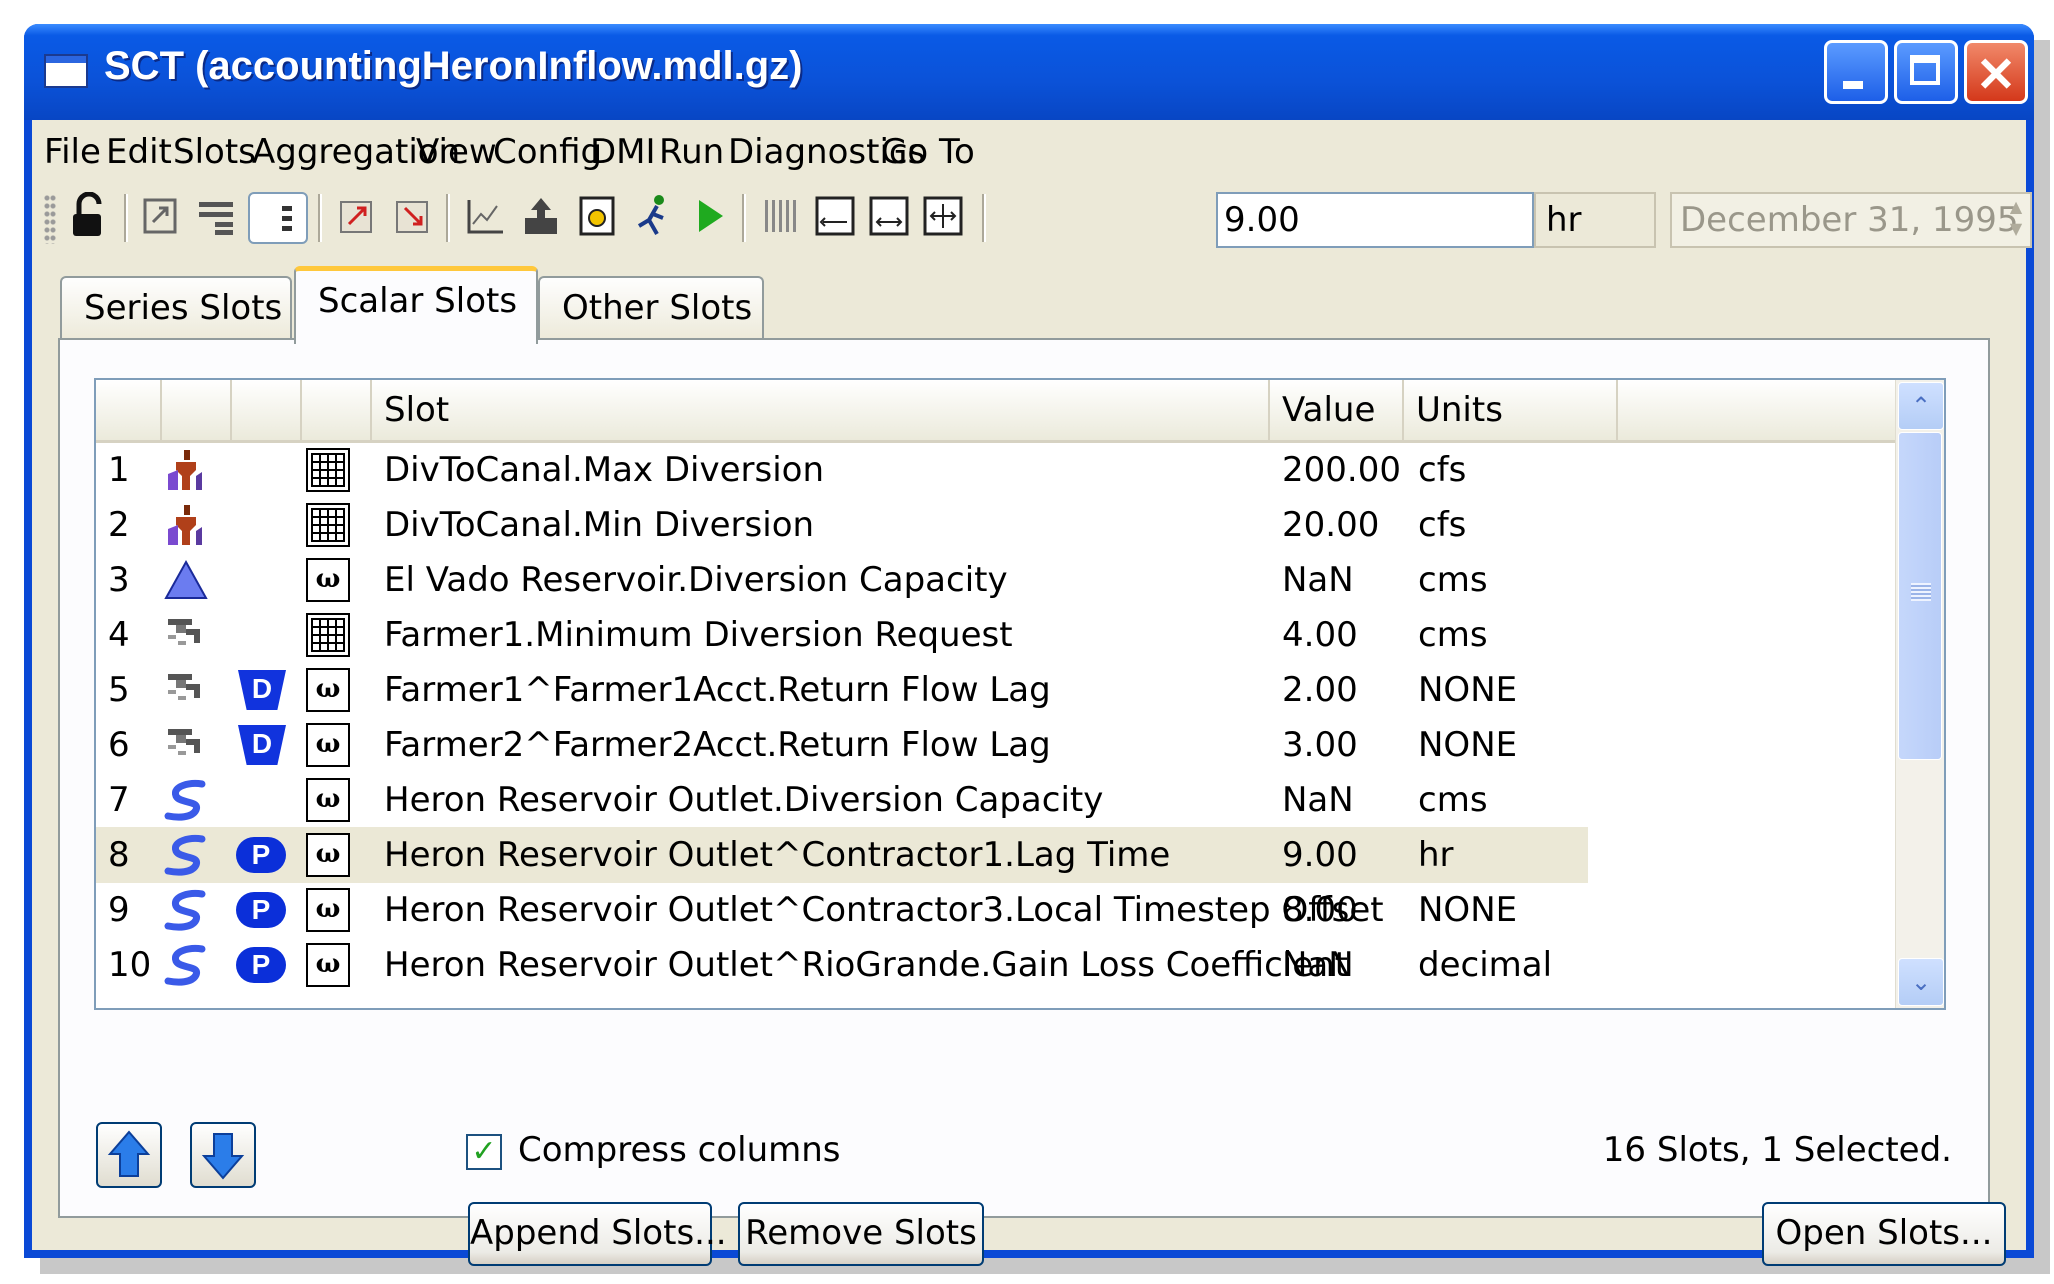 The height and width of the screenshot is (1284, 2054). What do you see at coordinates (223, 1155) in the screenshot?
I see `move-down-button` at bounding box center [223, 1155].